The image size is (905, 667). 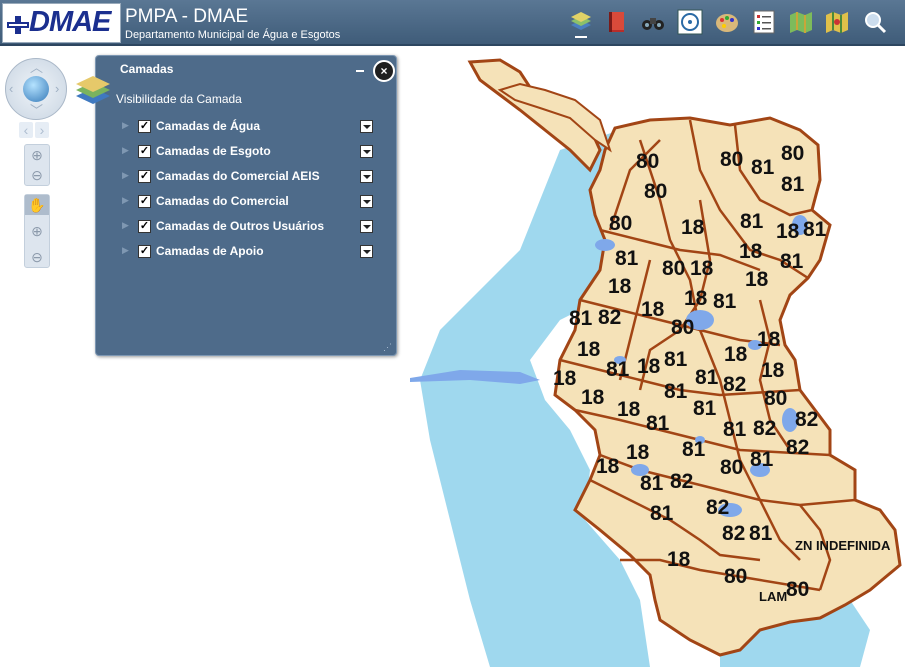 I want to click on layer-item: ▶ ✓ Camadas de Esgoto, so click(x=248, y=152).